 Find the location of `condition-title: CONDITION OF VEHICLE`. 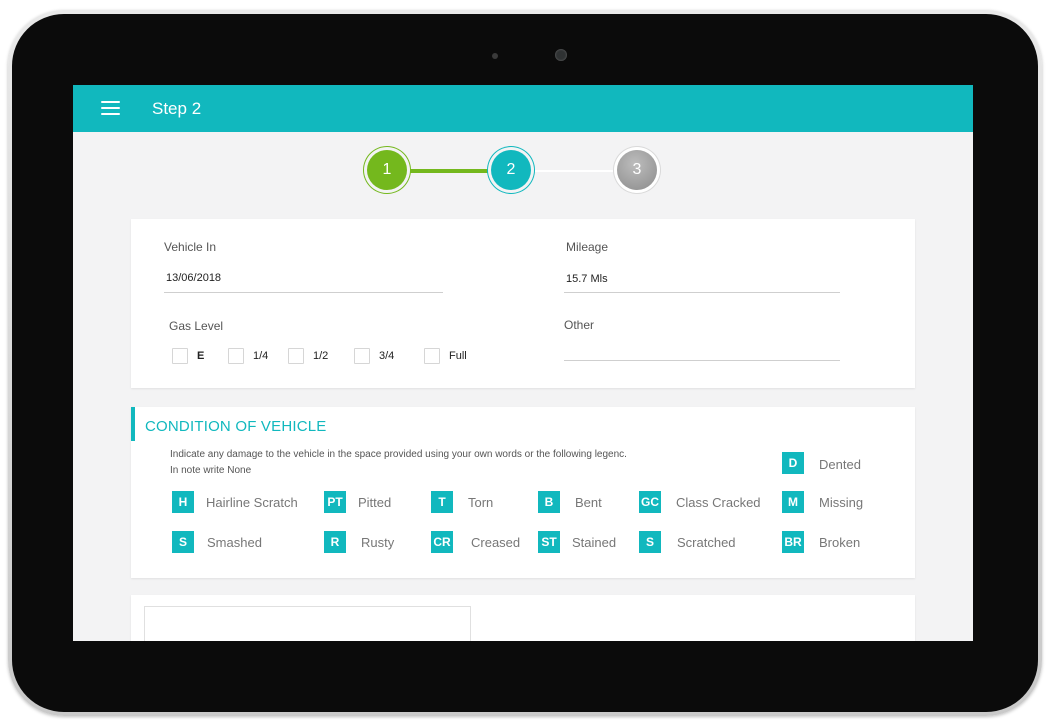

condition-title: CONDITION OF VEHICLE is located at coordinates (236, 426).